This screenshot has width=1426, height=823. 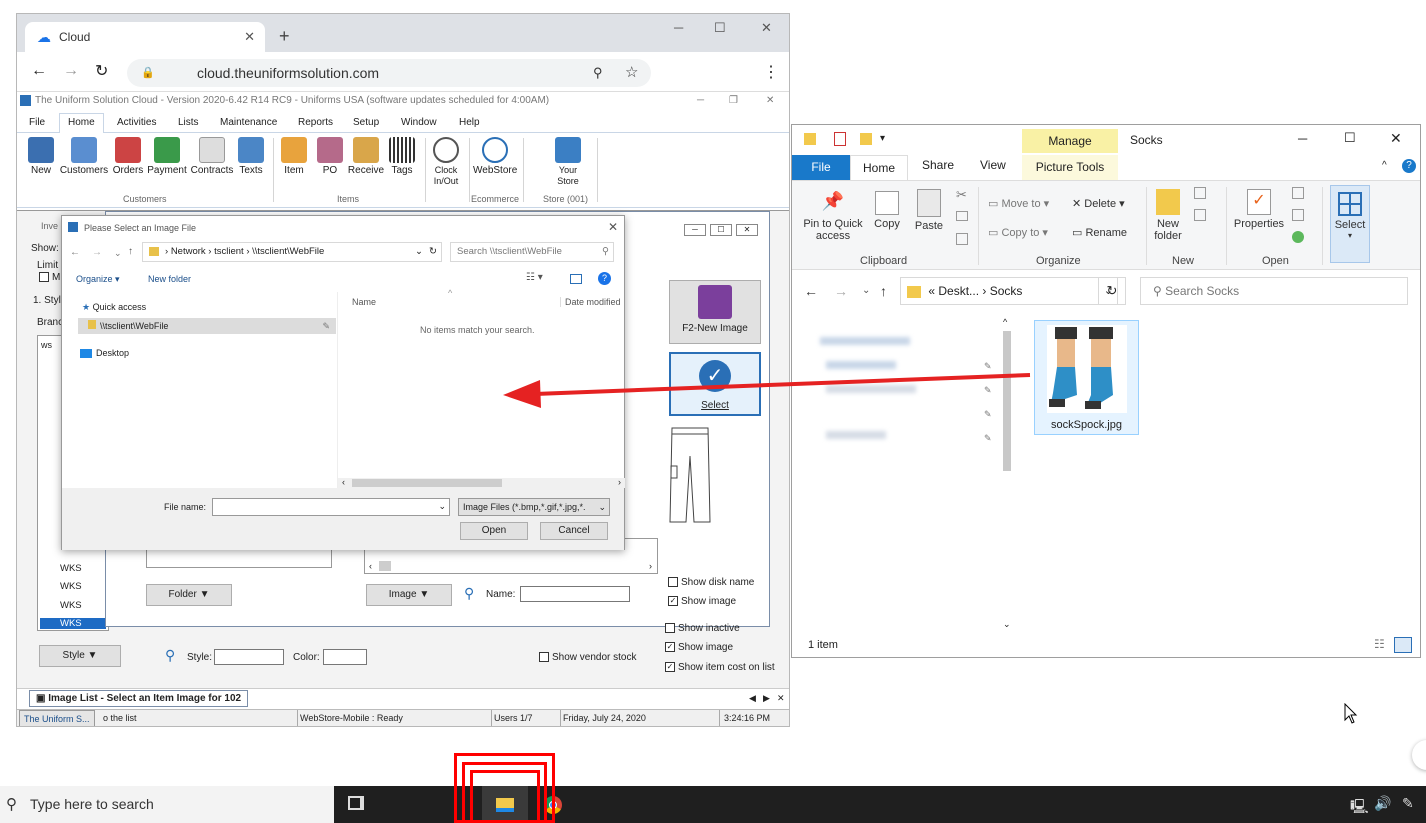 What do you see at coordinates (575, 594) in the screenshot?
I see `name-input` at bounding box center [575, 594].